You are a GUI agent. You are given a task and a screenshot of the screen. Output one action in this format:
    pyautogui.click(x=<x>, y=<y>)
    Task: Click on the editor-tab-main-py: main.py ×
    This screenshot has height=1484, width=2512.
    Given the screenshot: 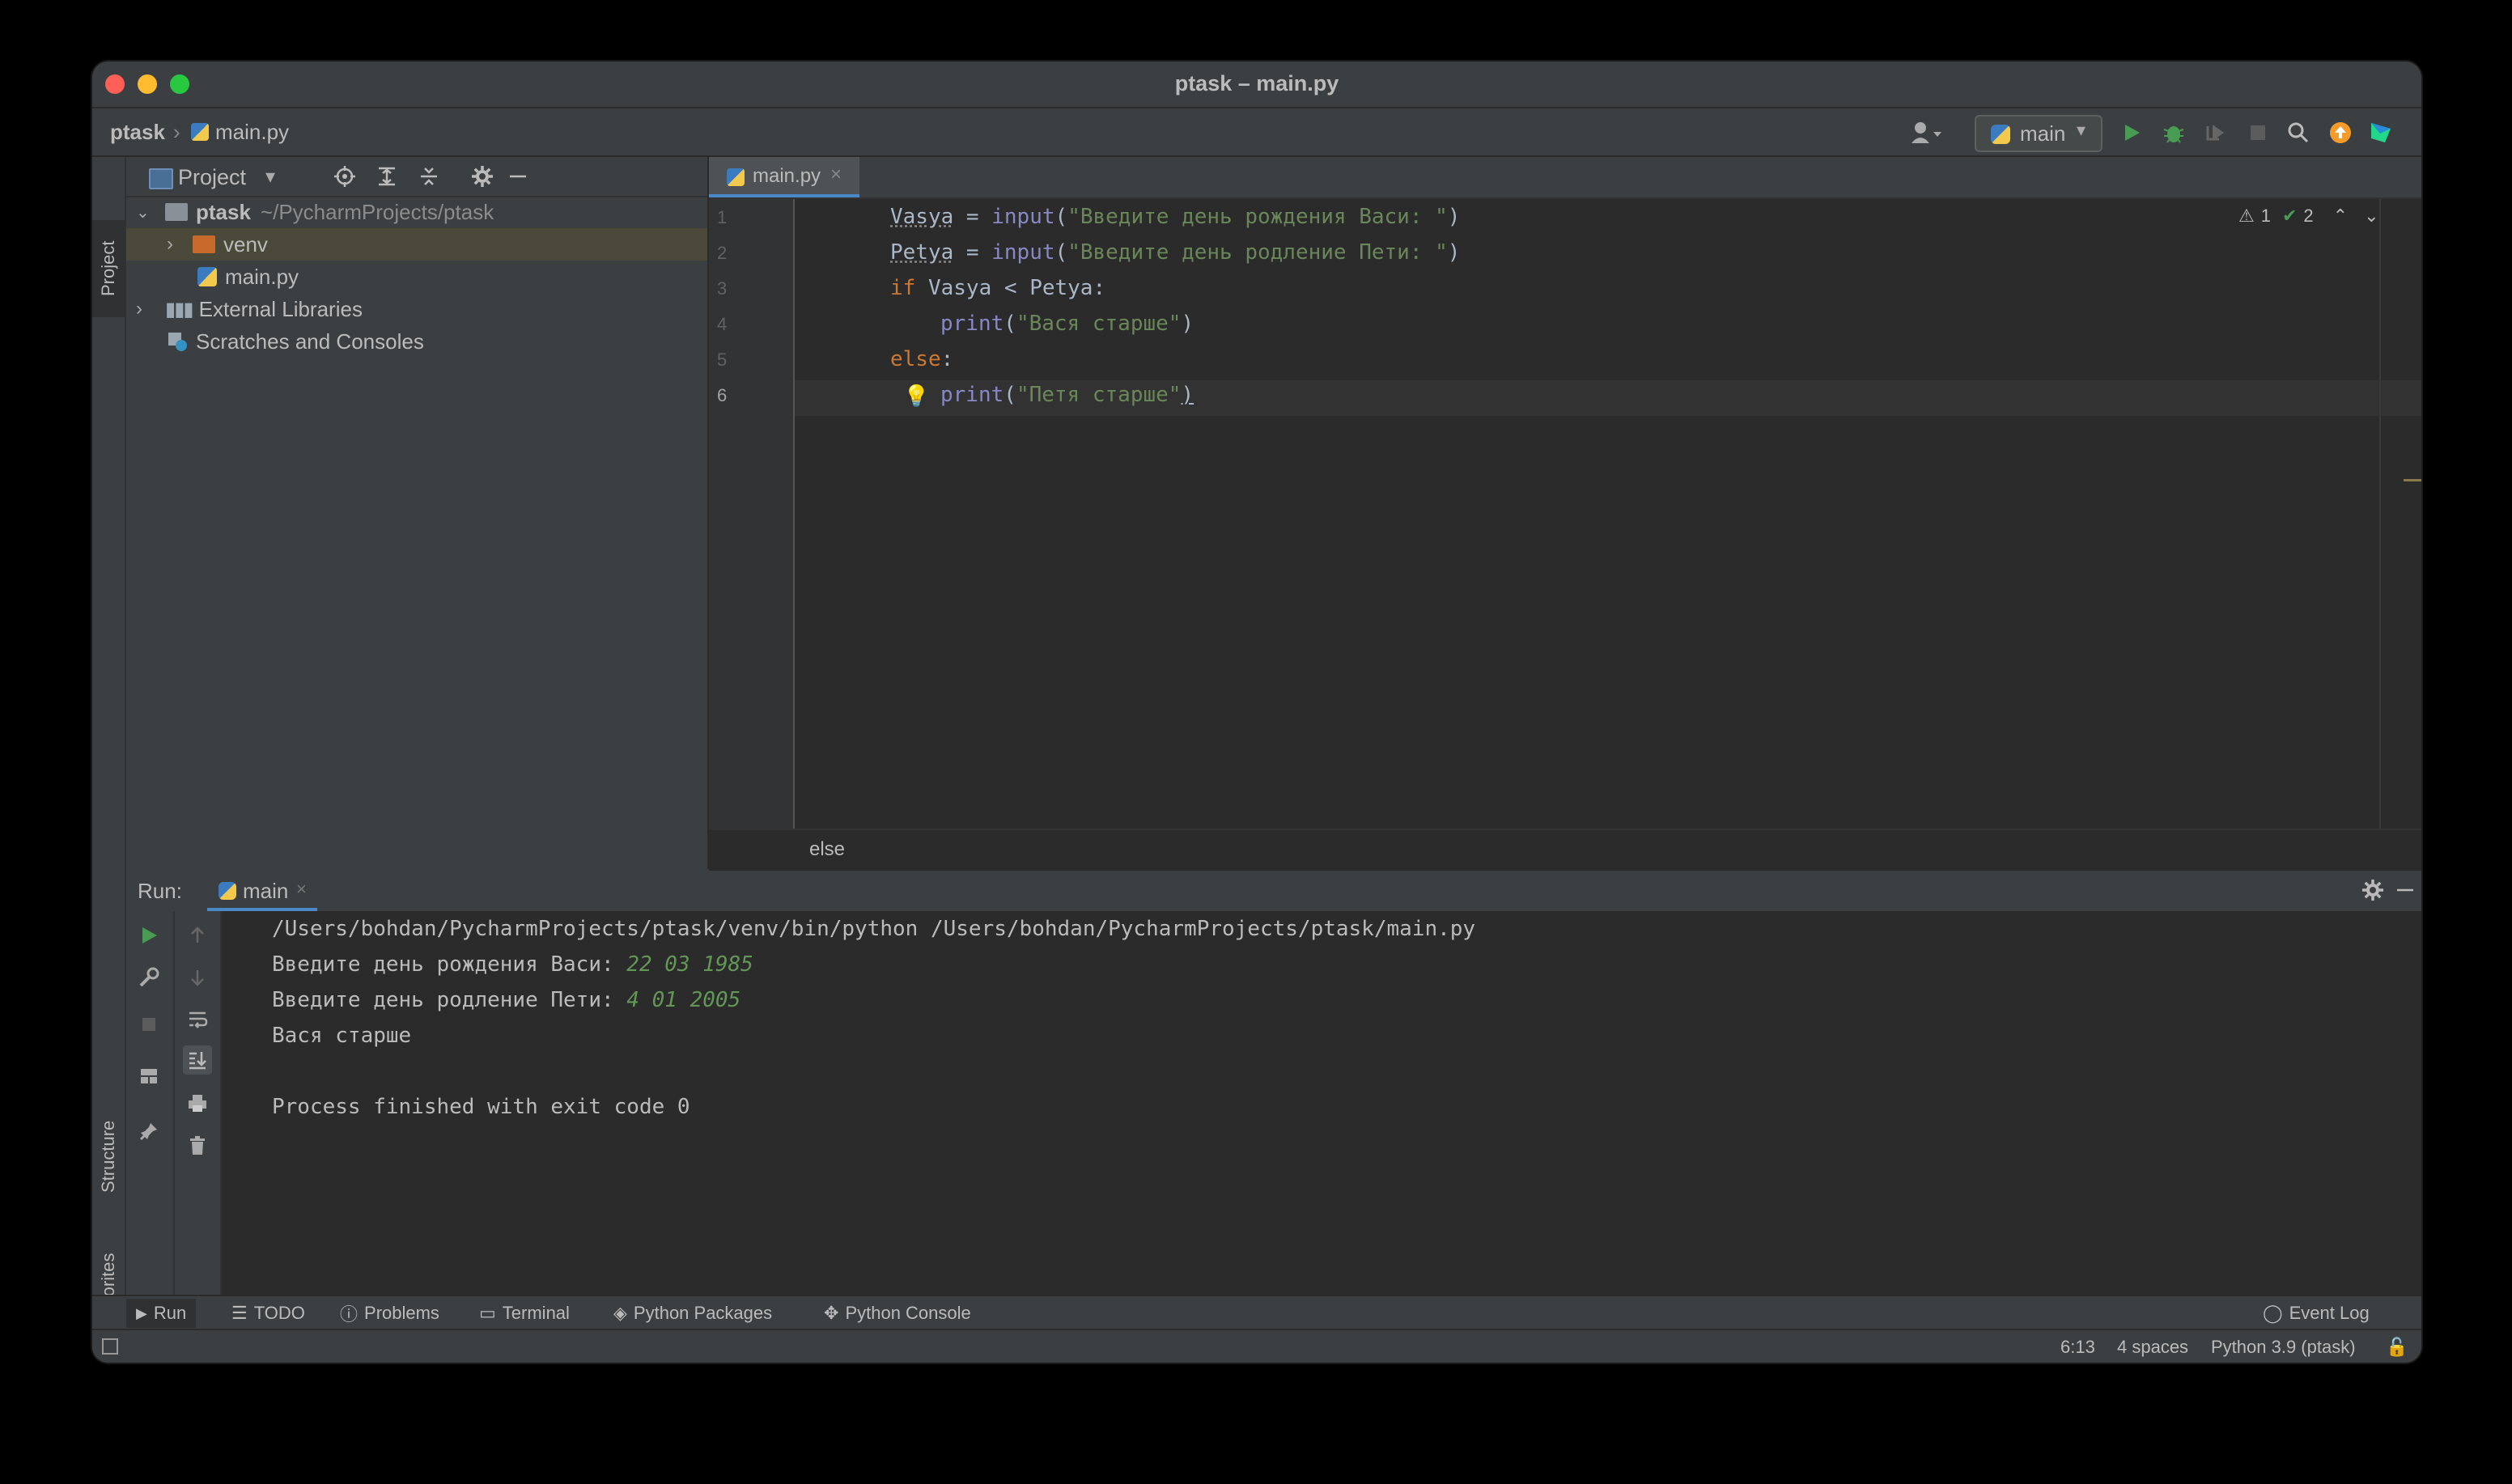 What is the action you would take?
    pyautogui.click(x=784, y=177)
    